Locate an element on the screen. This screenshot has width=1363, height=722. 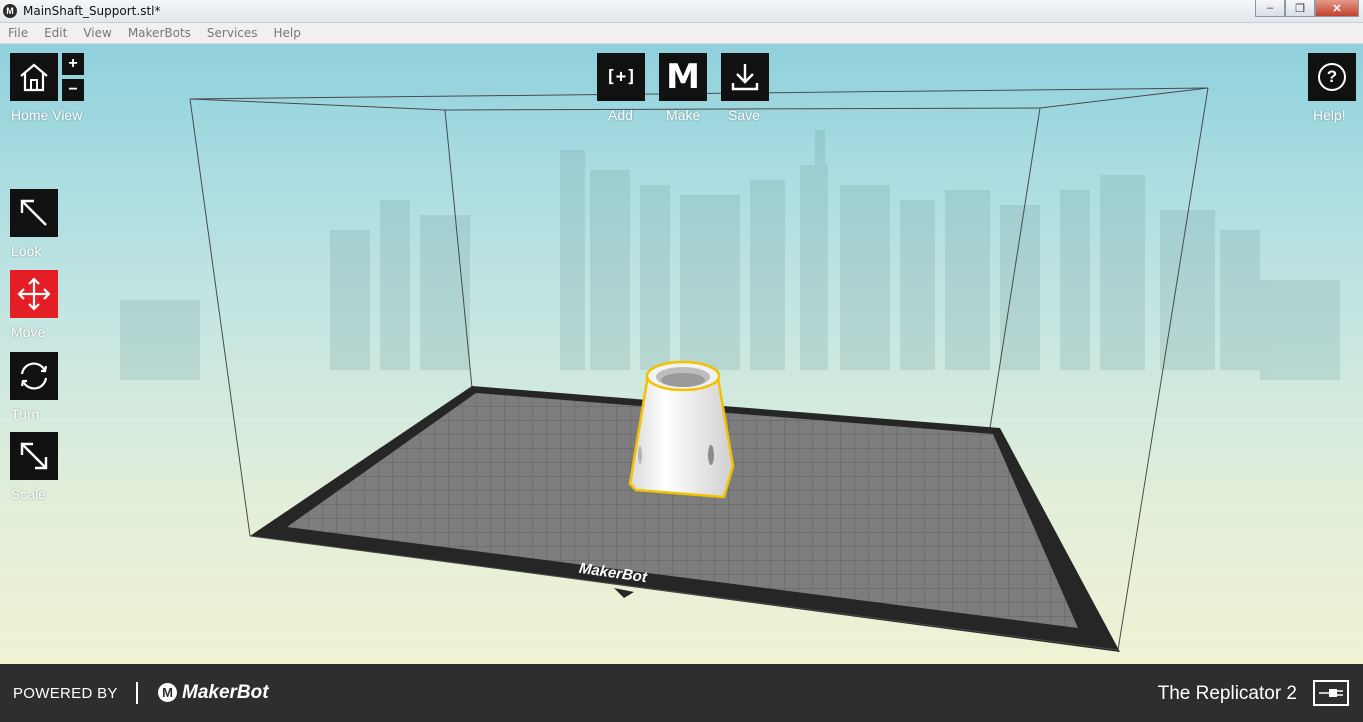
look-tool-button is located at coordinates (34, 213).